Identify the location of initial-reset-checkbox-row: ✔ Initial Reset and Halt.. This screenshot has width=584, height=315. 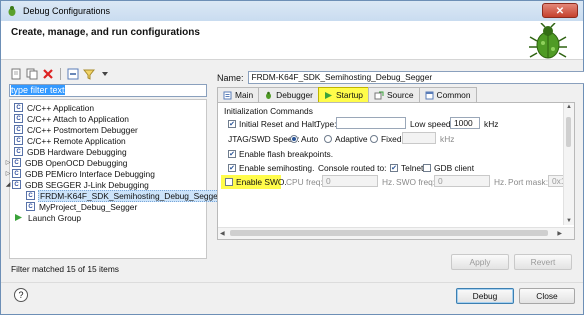
(273, 124).